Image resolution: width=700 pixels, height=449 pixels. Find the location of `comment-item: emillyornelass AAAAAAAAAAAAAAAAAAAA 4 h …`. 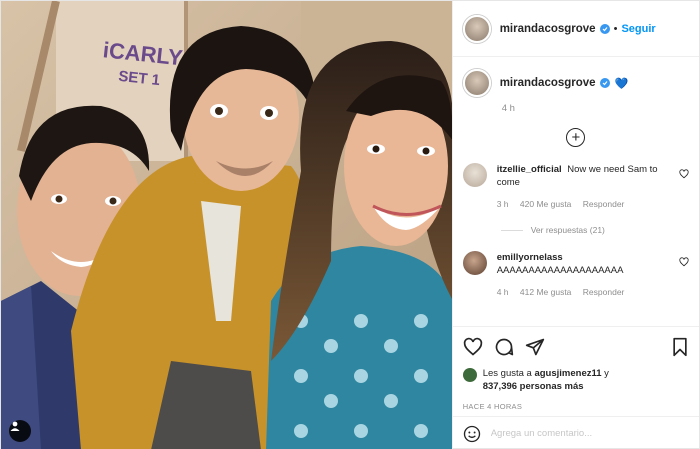

comment-item: emillyornelass AAAAAAAAAAAAAAAAAAAA 4 h … is located at coordinates (575, 275).